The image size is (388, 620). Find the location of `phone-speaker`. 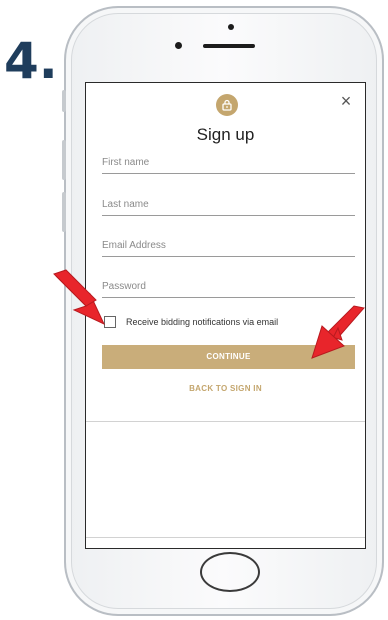

phone-speaker is located at coordinates (229, 46).